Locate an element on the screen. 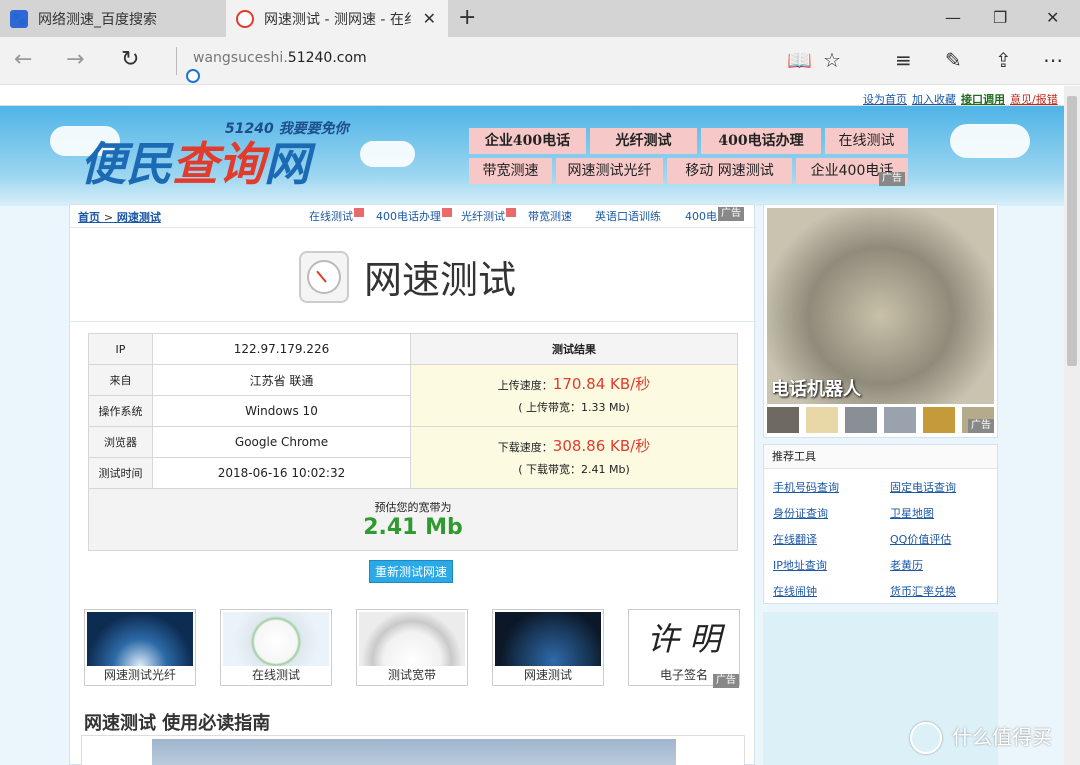  address-divider is located at coordinates (176, 61).